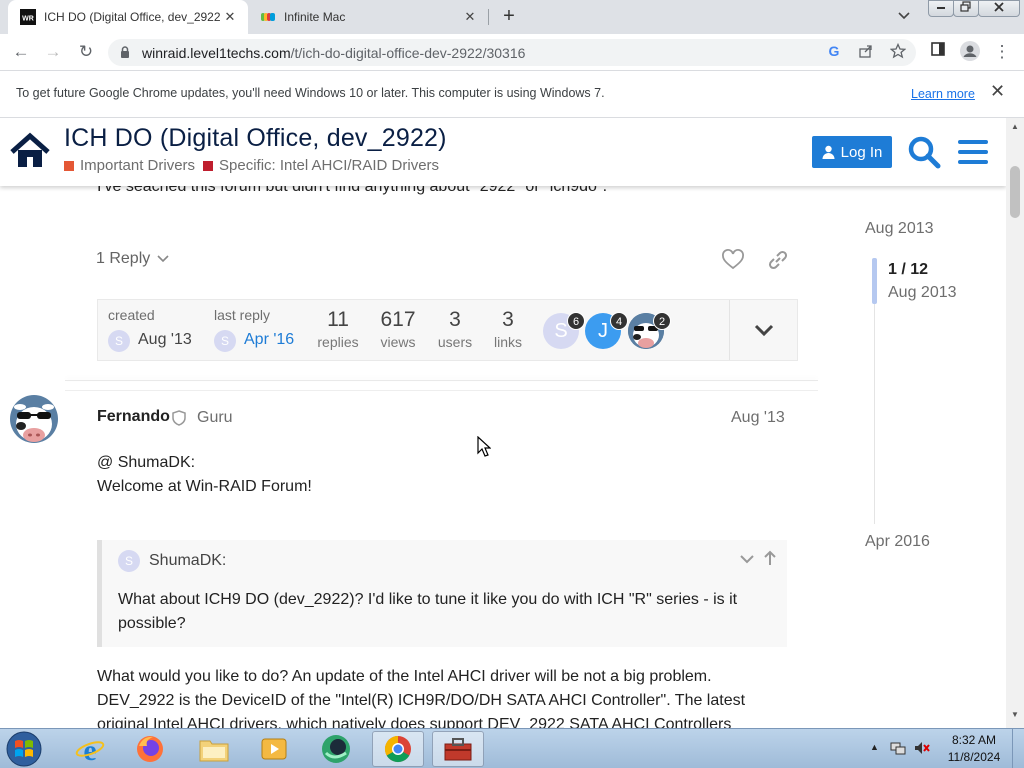  I want to click on firefox-icon, so click(150, 749).